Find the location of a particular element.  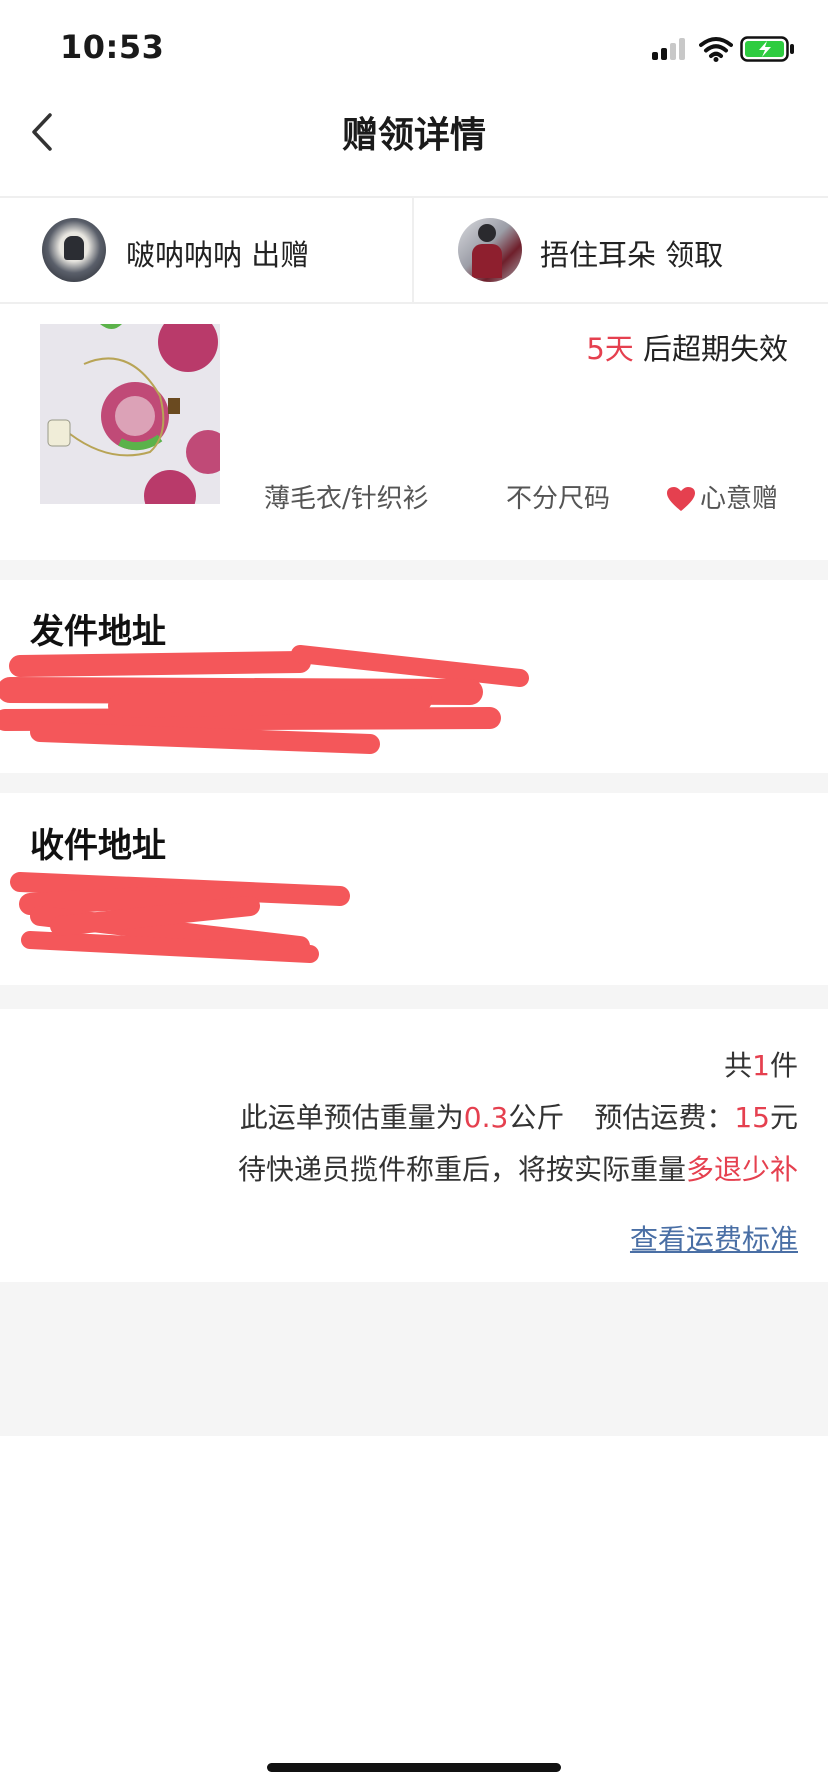

item-count-prefix: 共 is located at coordinates (738, 1065).